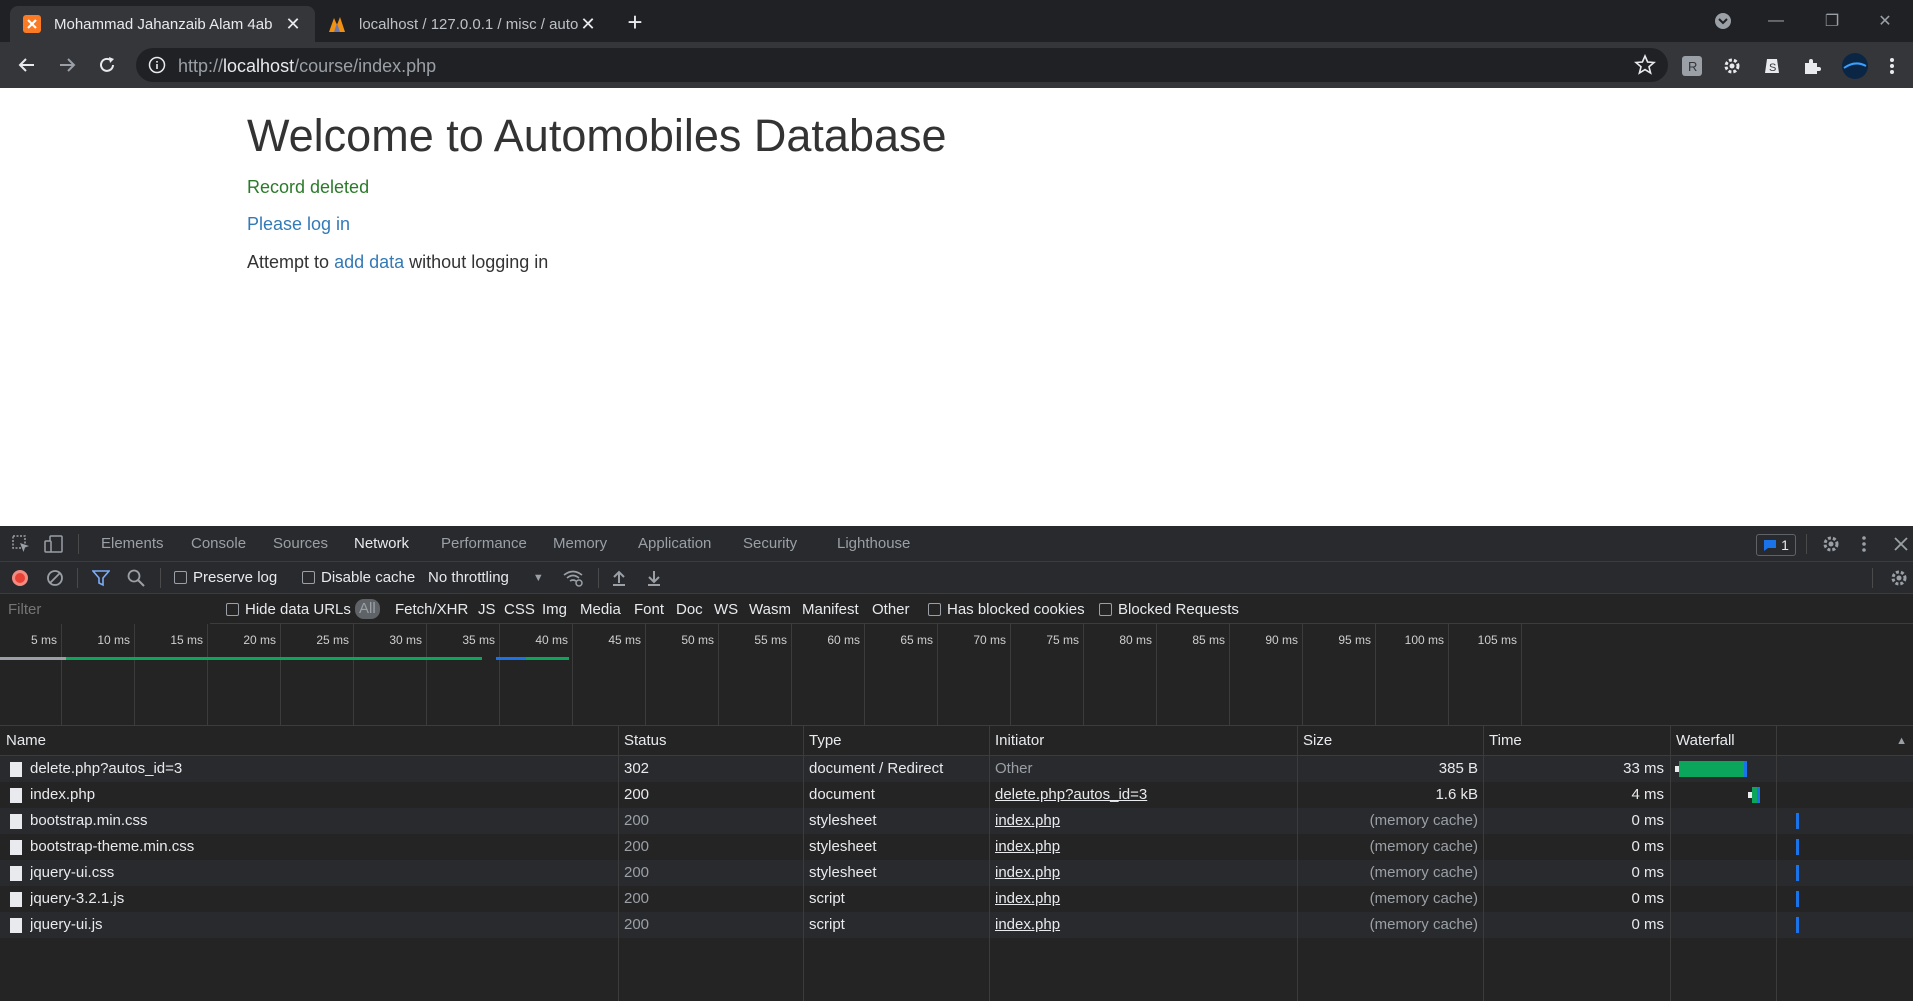 This screenshot has height=1001, width=1913. I want to click on extension-s-icon: S, so click(1772, 66).